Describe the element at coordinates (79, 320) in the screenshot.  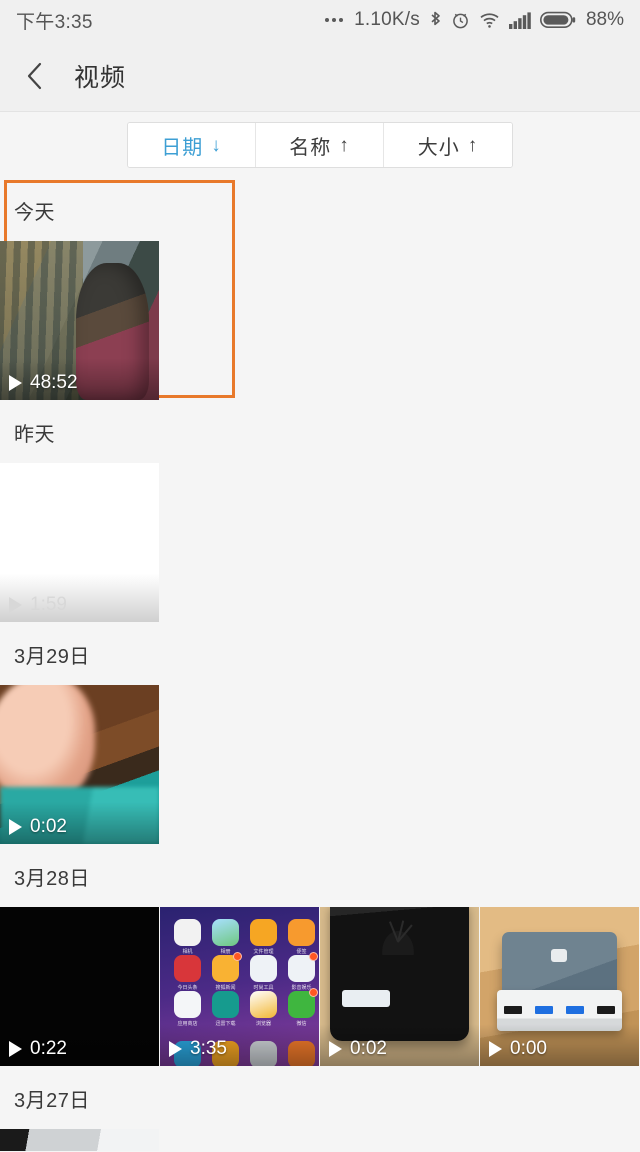
I see `video-thumbnail: 48:52` at that location.